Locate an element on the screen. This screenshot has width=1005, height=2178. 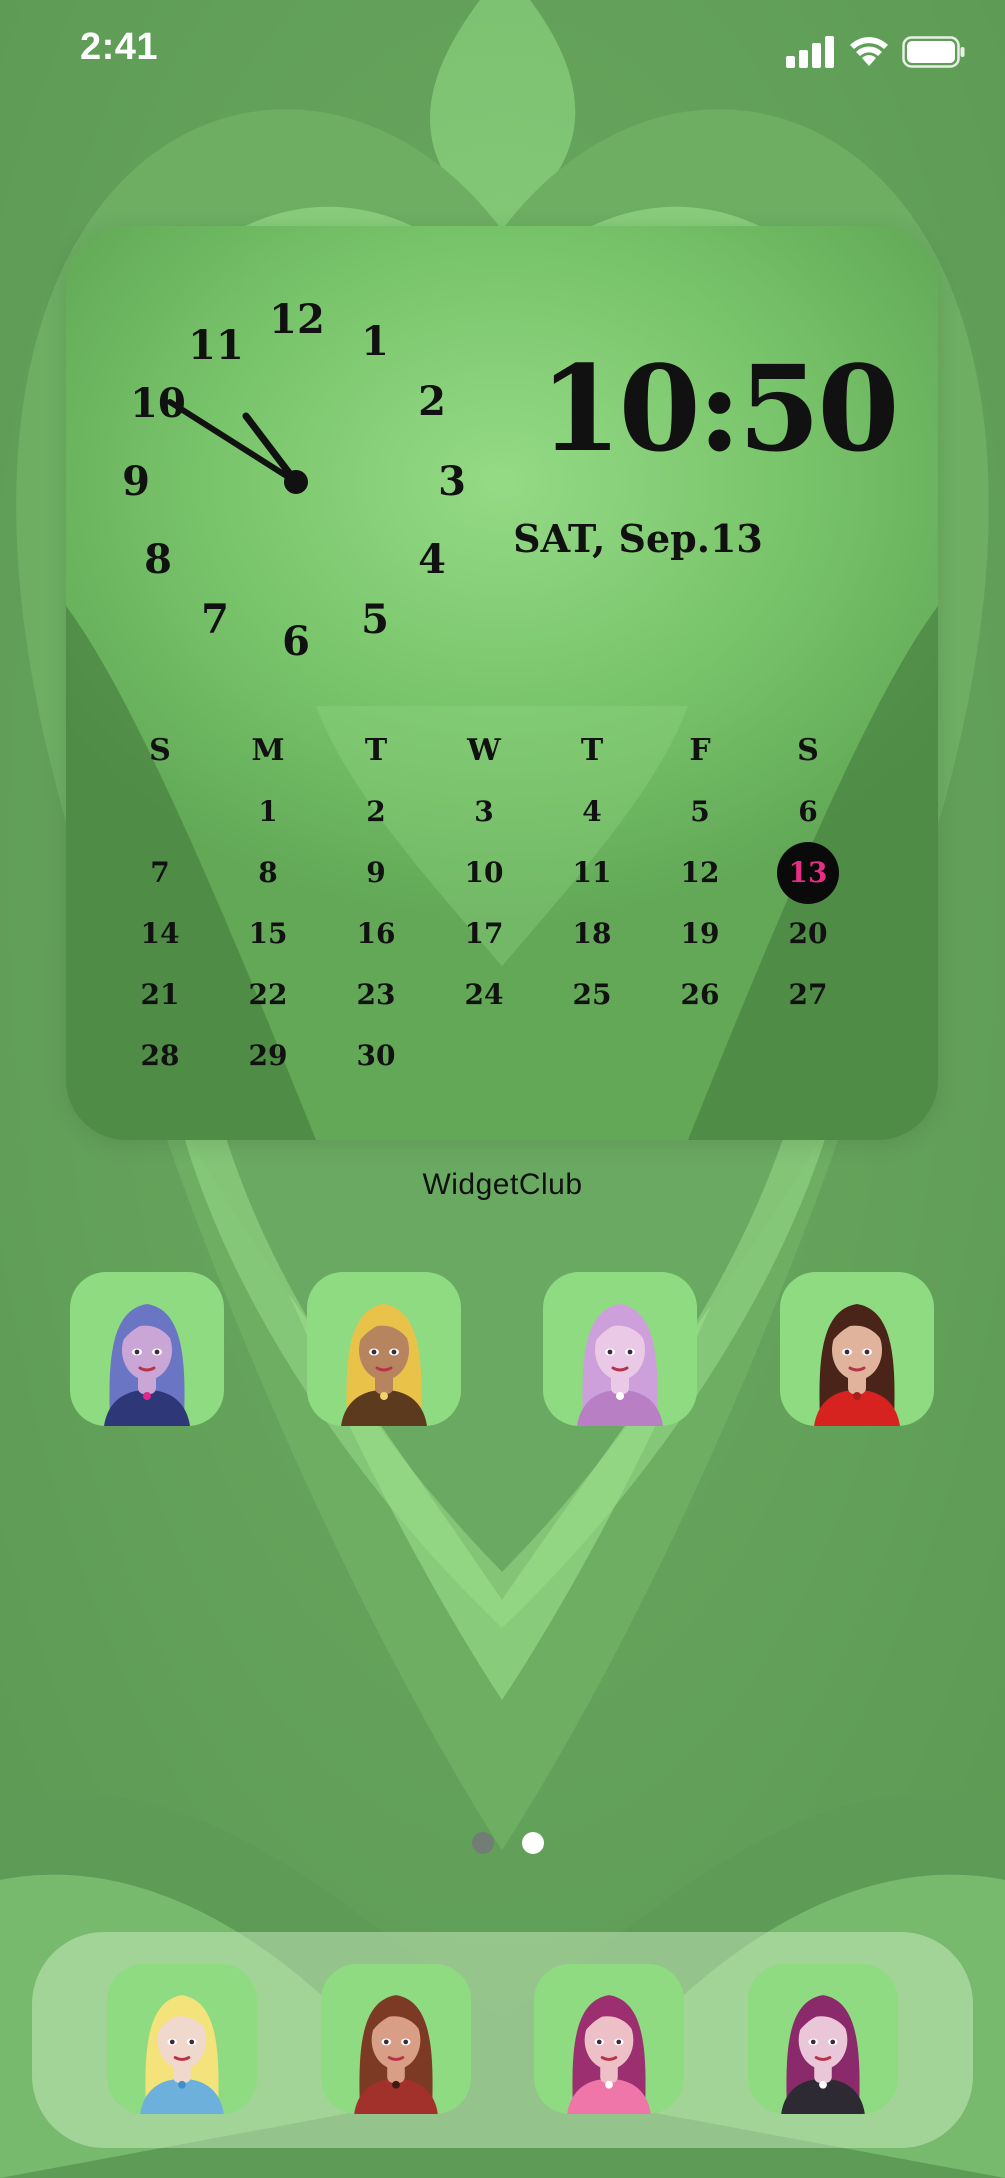
calendar-day: 15 is located at coordinates (268, 933).